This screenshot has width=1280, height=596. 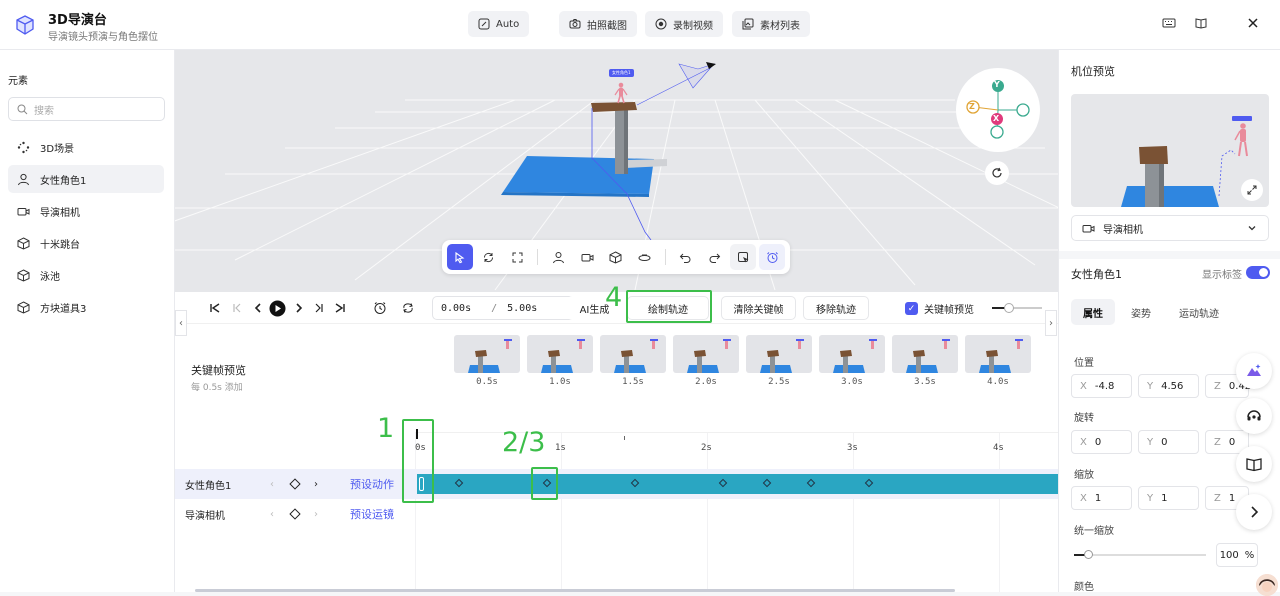 What do you see at coordinates (939, 308) in the screenshot?
I see `keyframe-preview-checkbox: ✓ 关键帧预览` at bounding box center [939, 308].